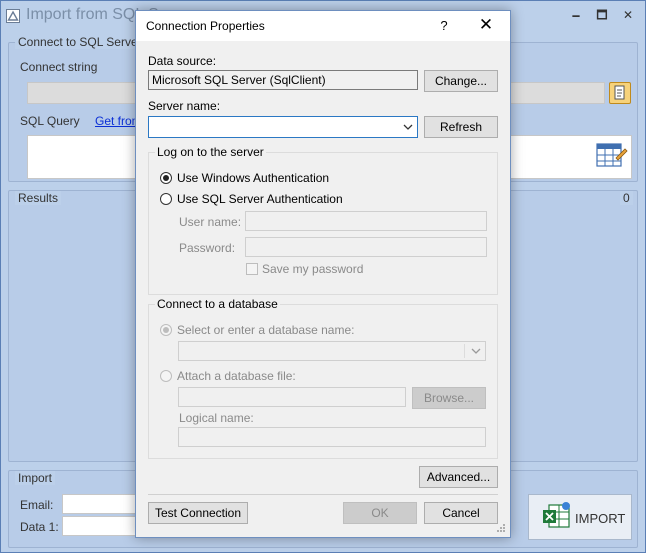 Image resolution: width=646 pixels, height=553 pixels. I want to click on email-input, so click(102, 504).